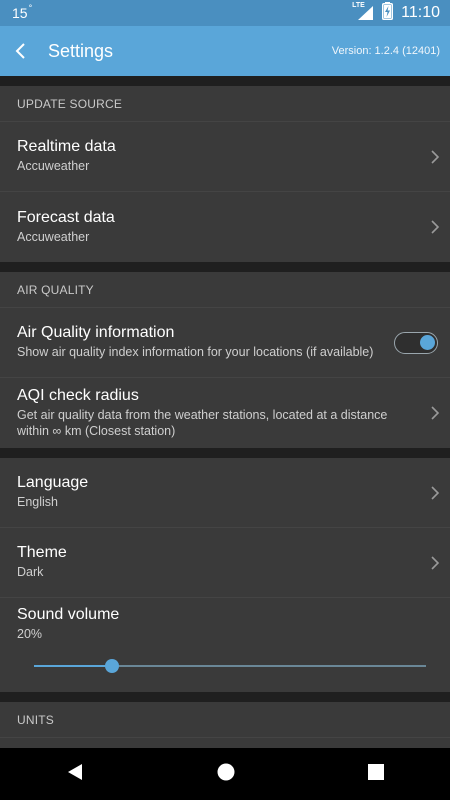  I want to click on battery-charging-icon, so click(388, 13).